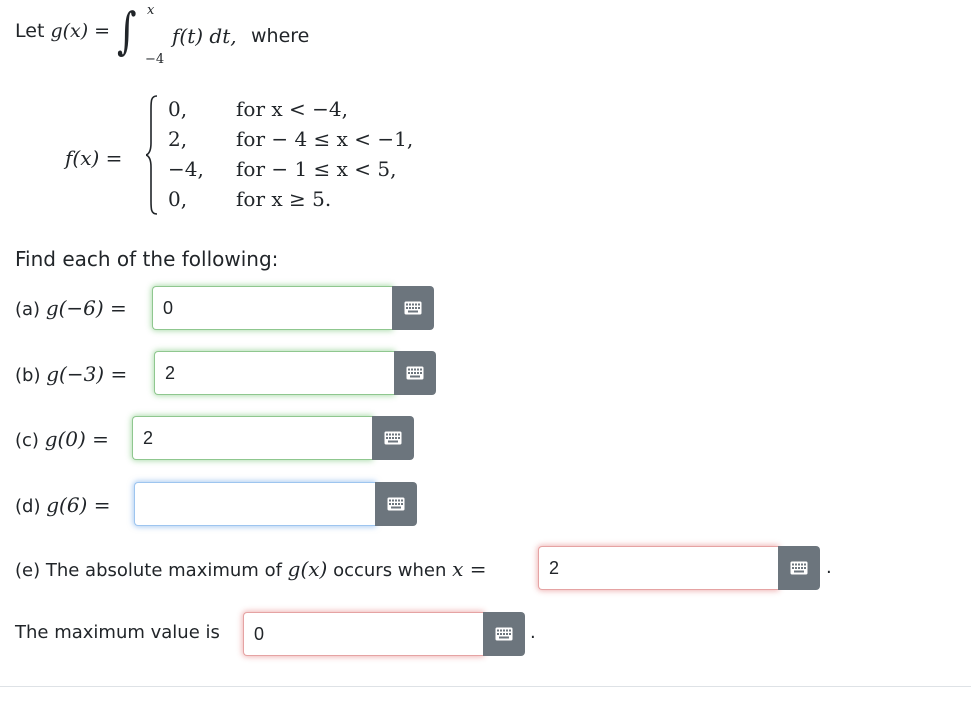 The image size is (971, 704). What do you see at coordinates (28, 309) in the screenshot?
I see `question-a-prefix: (a)` at bounding box center [28, 309].